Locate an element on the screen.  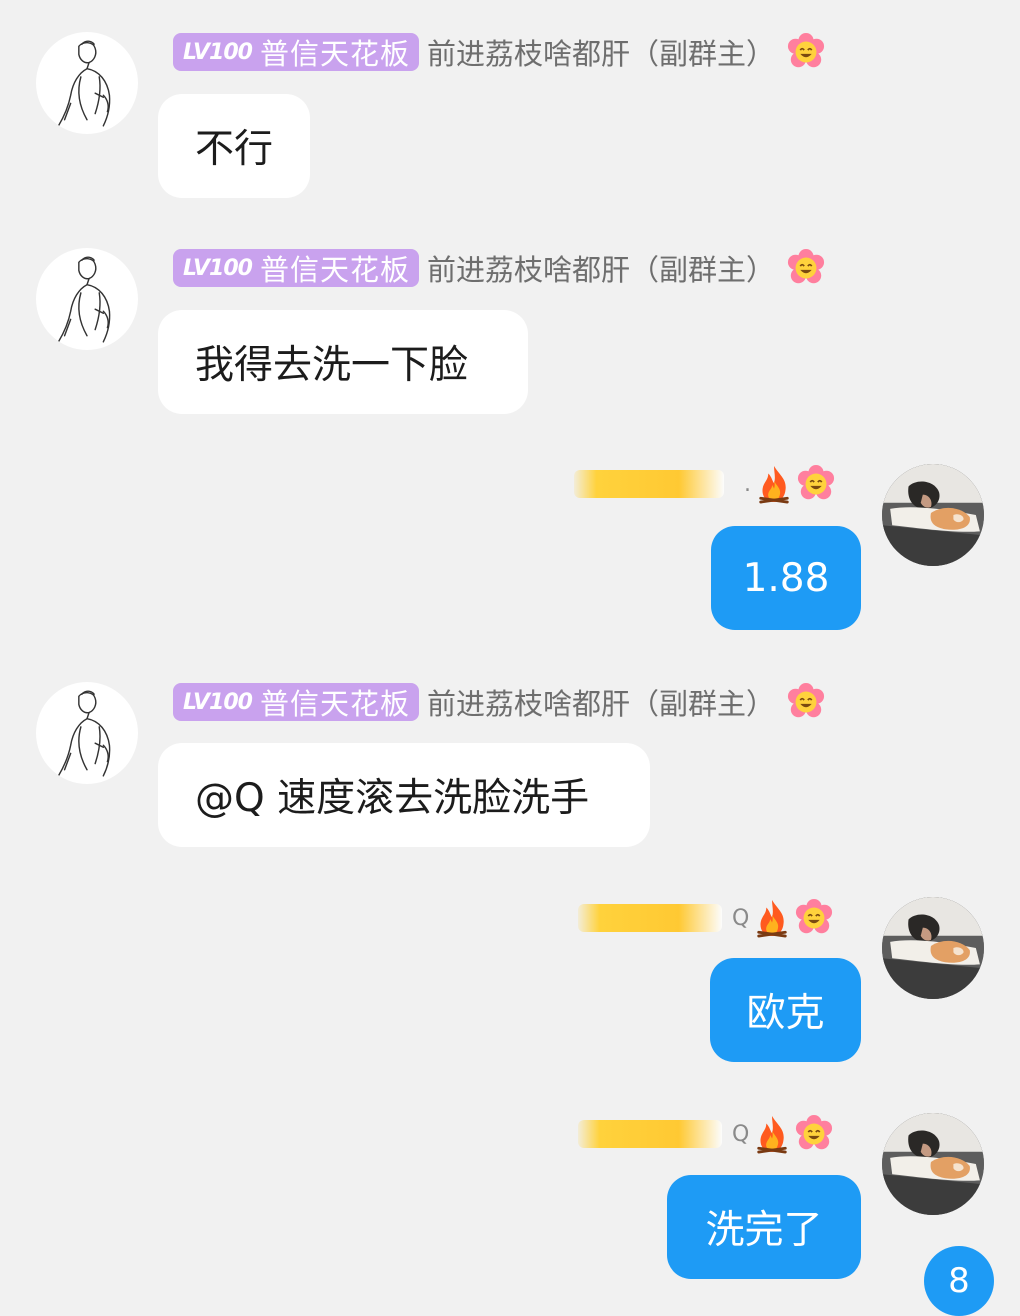
message-bubble: 欧克 is located at coordinates (785, 1010).